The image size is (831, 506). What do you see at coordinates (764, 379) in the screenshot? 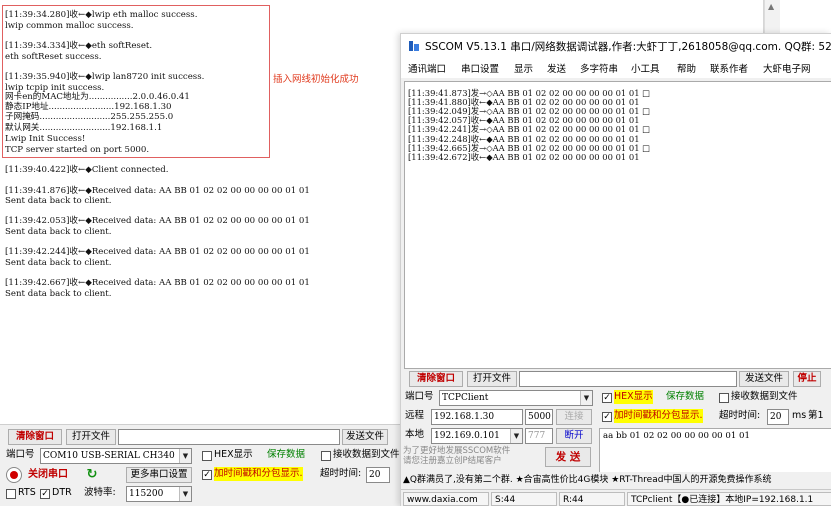
I see `right-send-file-button: 发送文件` at bounding box center [764, 379].